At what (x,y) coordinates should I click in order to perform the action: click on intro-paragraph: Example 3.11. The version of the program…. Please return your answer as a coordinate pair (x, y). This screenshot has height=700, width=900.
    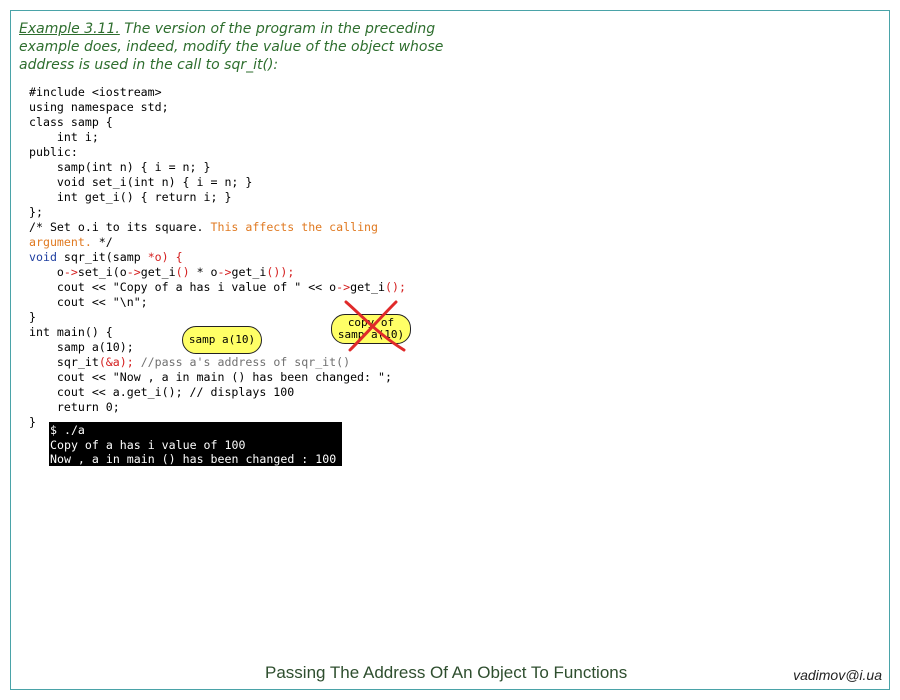
    Looking at the image, I should click on (234, 47).